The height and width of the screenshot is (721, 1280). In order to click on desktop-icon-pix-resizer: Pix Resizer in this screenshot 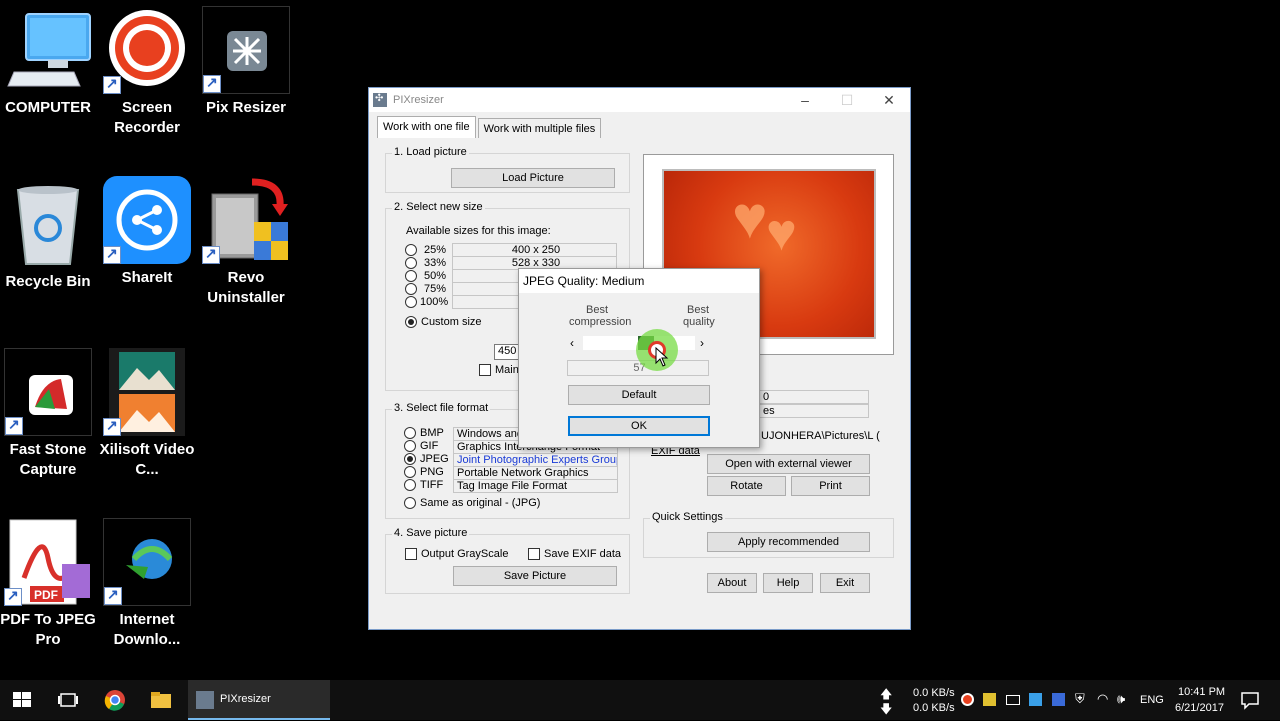, I will do `click(246, 62)`.